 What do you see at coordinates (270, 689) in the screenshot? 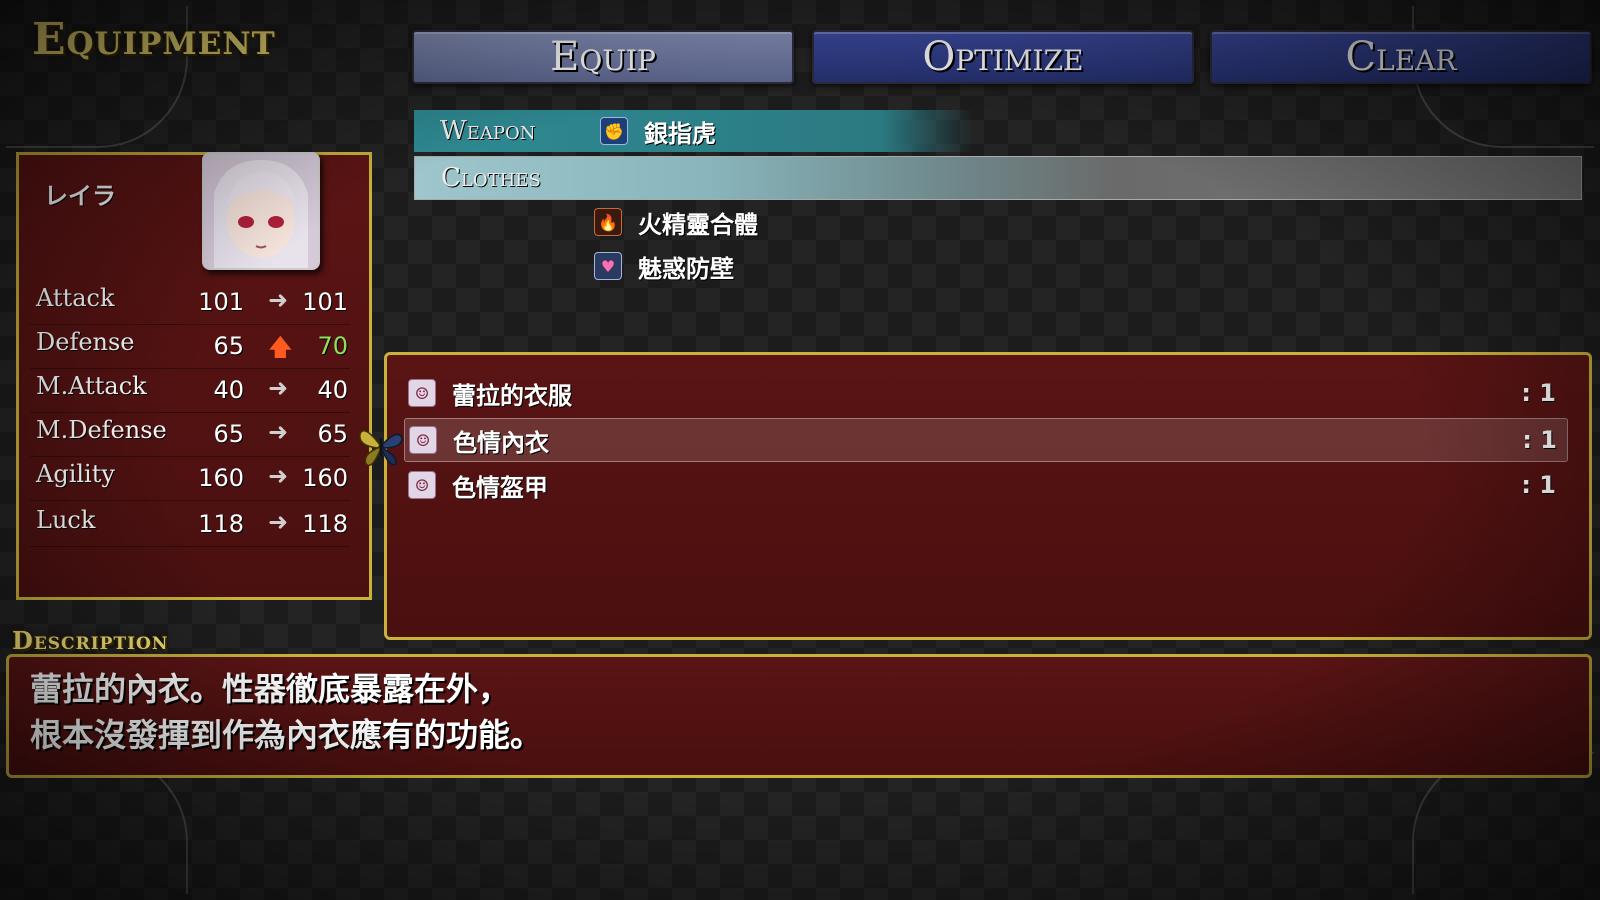
I see `description-line-1: 蕾拉的內衣。性器徹底暴露在外，` at bounding box center [270, 689].